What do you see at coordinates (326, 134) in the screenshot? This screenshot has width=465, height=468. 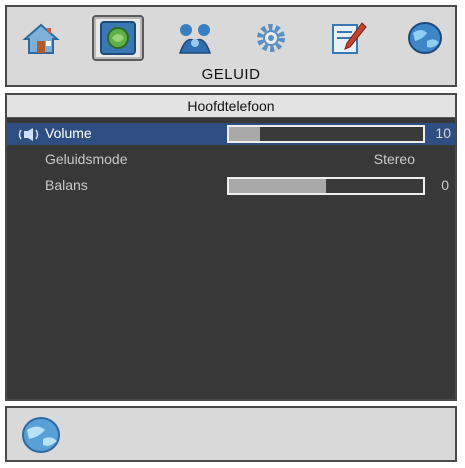 I see `volume-slider` at bounding box center [326, 134].